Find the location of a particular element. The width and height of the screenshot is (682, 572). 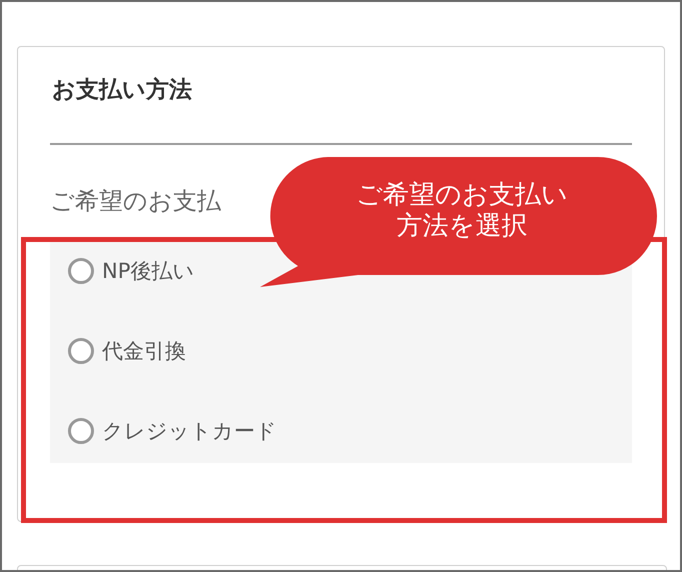

payment-option: 代金引換 is located at coordinates (127, 351).